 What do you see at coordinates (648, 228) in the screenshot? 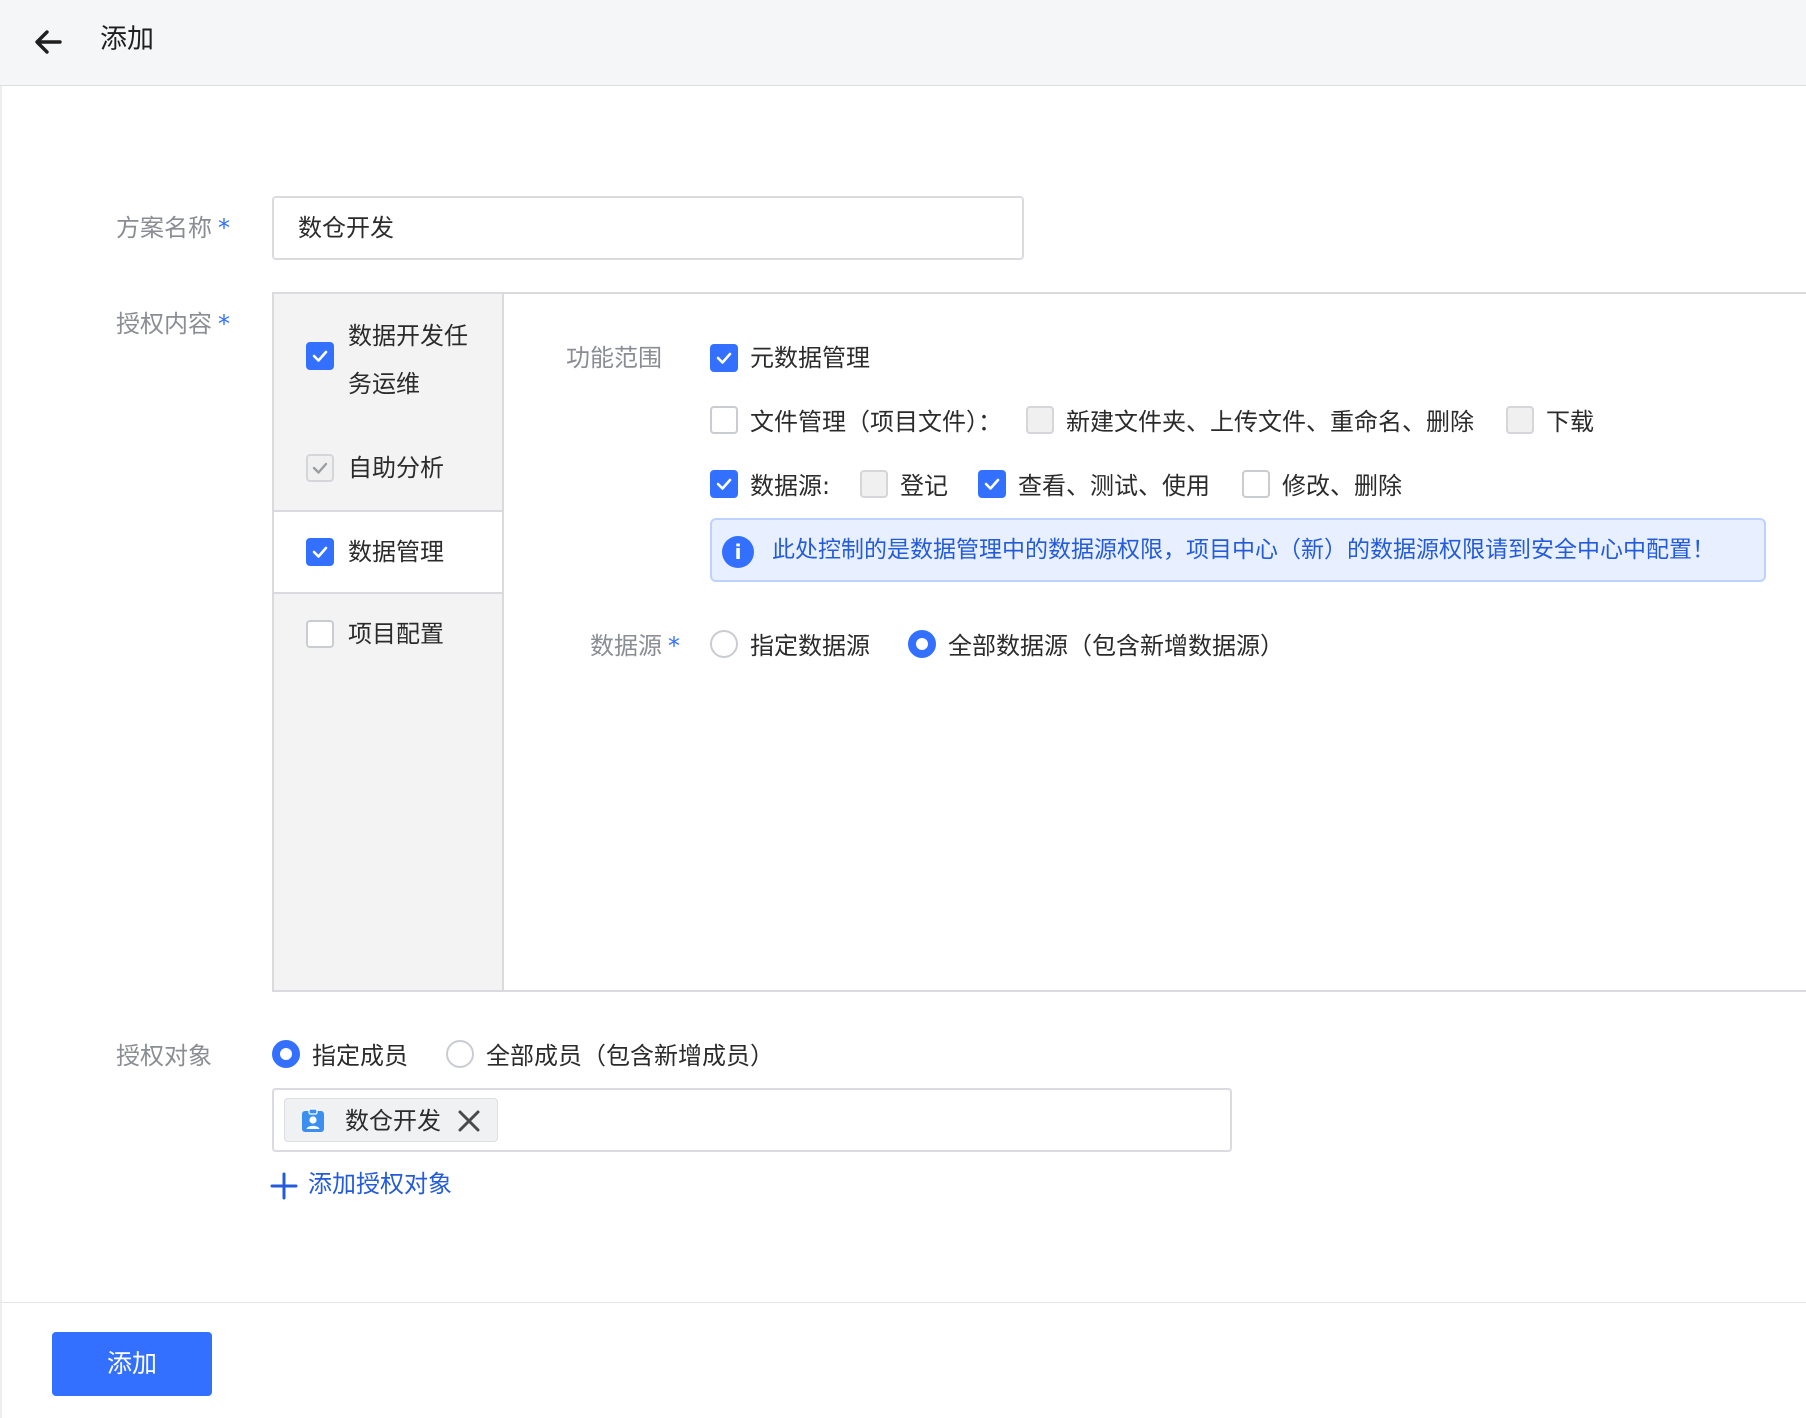
I see `scheme-name-input: 数仓开发` at bounding box center [648, 228].